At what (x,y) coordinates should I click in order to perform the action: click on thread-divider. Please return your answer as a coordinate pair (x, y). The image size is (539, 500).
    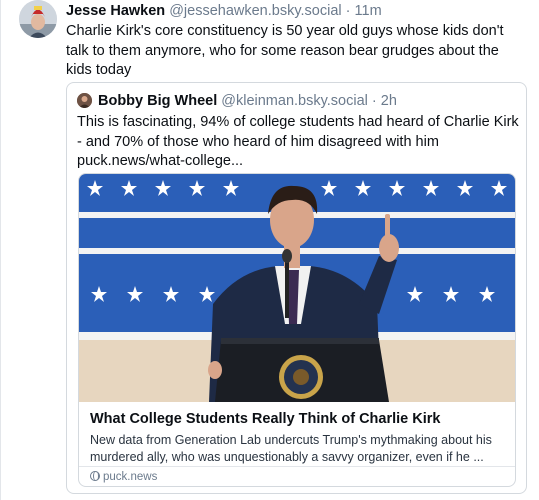
    Looking at the image, I should click on (0, 250).